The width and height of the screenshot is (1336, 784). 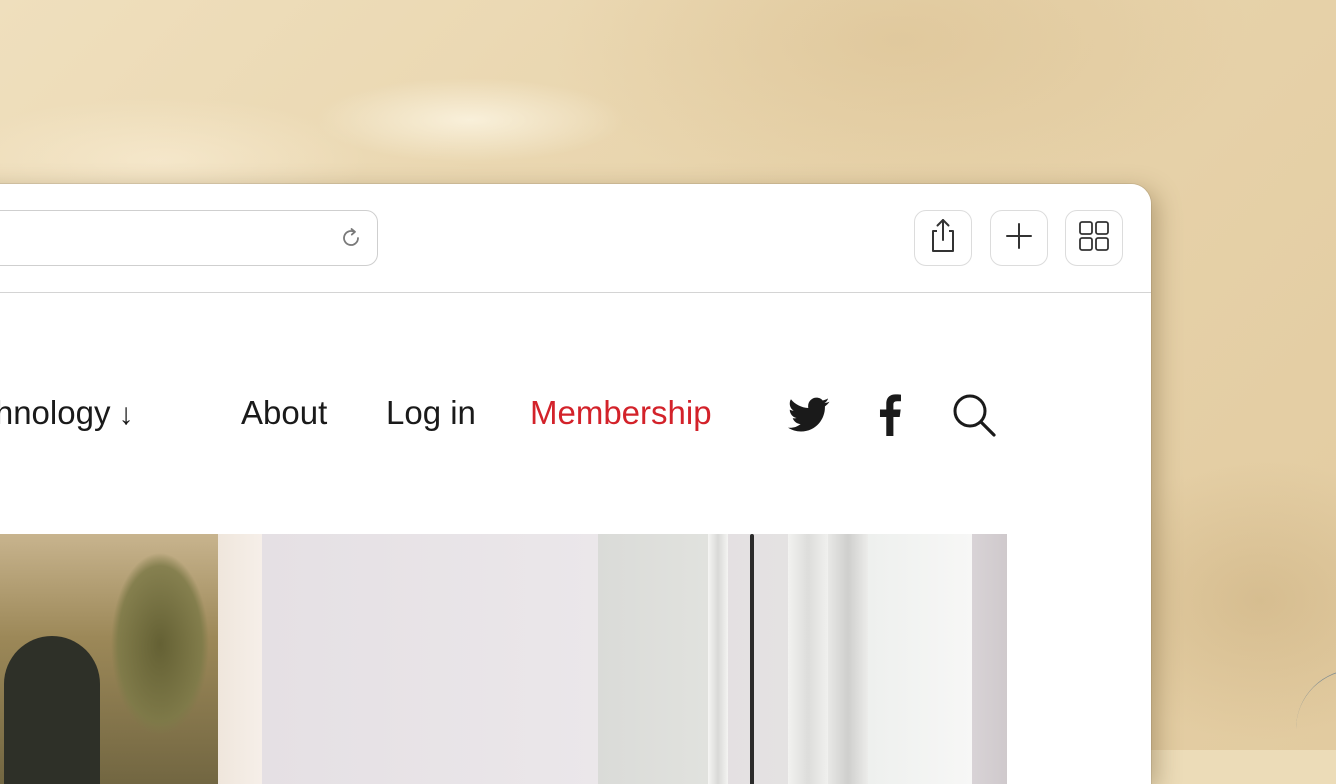 What do you see at coordinates (160, 654) in the screenshot?
I see `hero-palm` at bounding box center [160, 654].